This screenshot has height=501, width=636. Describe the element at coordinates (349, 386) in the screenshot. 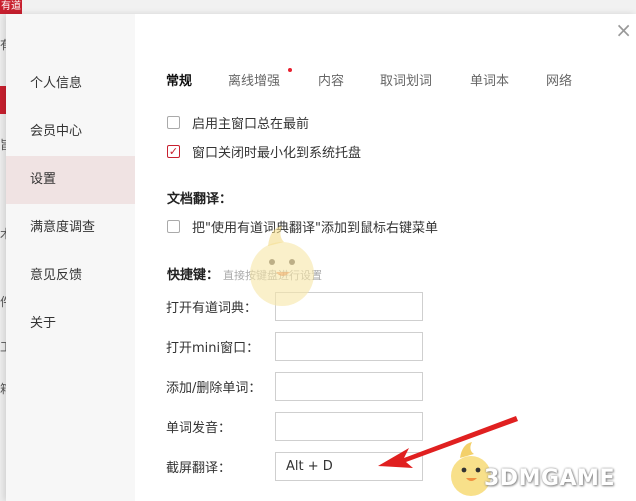

I see `shortcut-input-add-word` at that location.